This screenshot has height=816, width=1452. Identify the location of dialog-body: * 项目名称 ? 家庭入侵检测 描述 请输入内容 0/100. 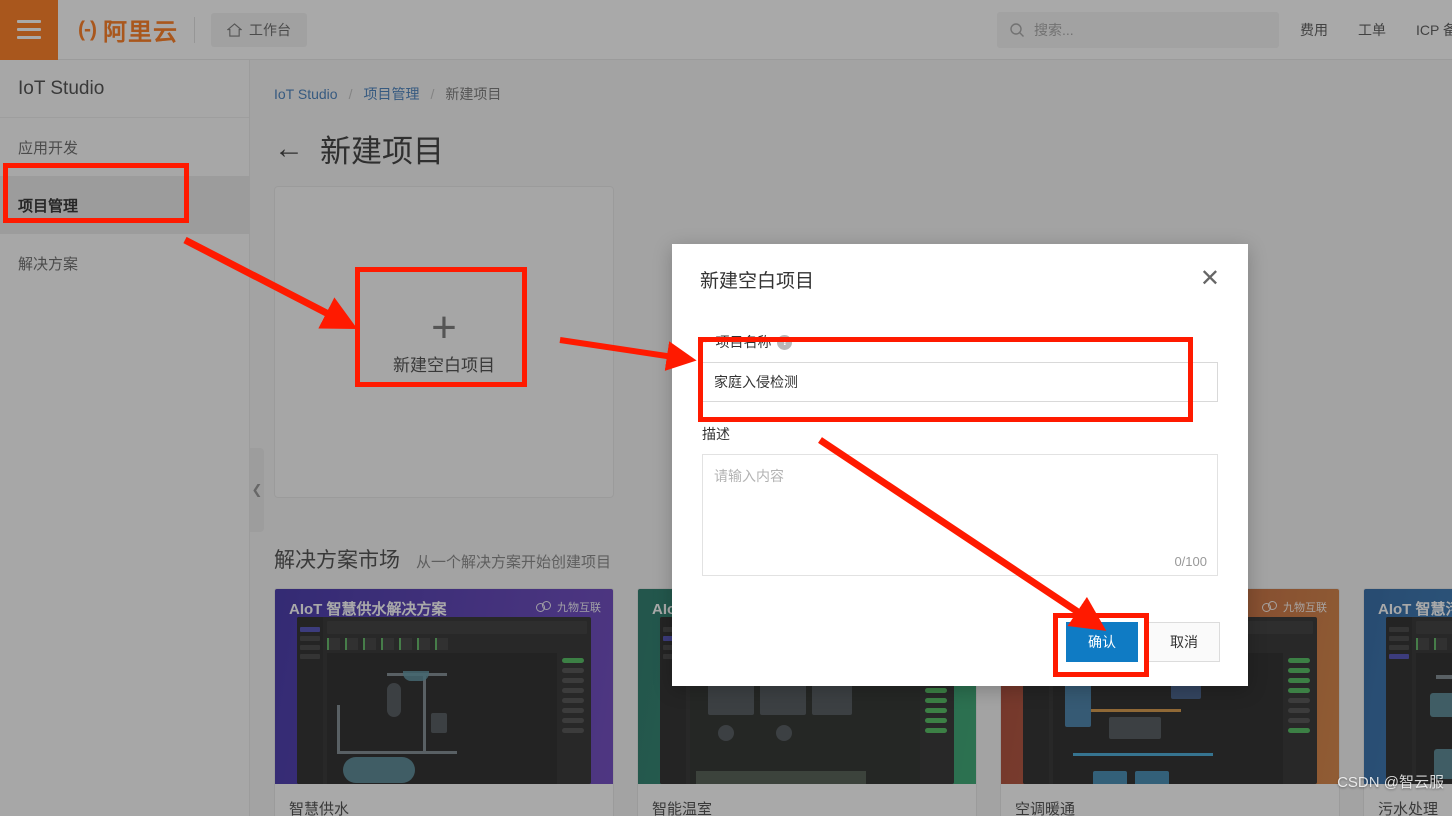
(960, 445).